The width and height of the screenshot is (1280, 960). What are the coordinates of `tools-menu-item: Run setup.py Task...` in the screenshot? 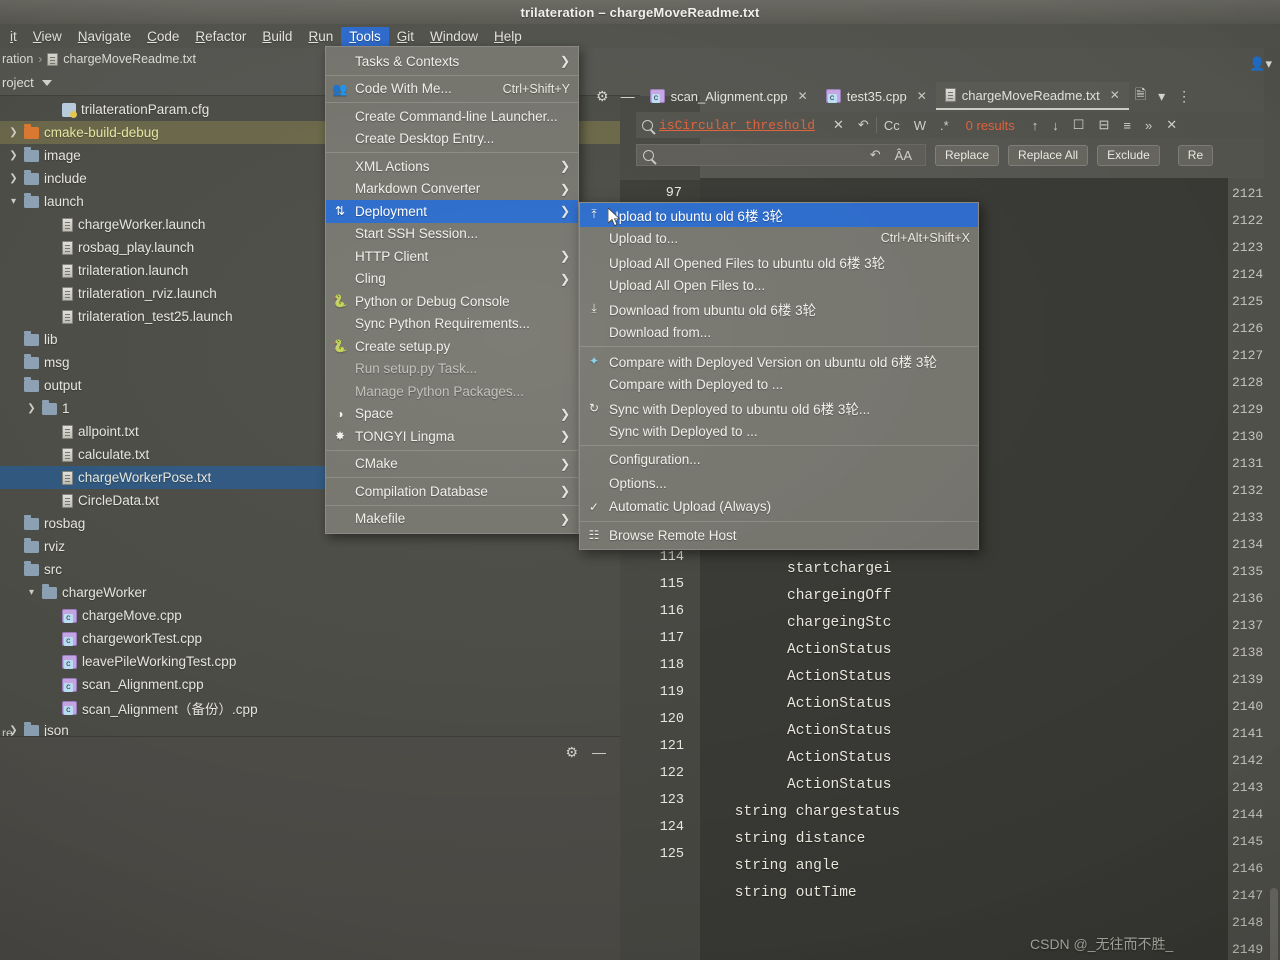 It's located at (452, 369).